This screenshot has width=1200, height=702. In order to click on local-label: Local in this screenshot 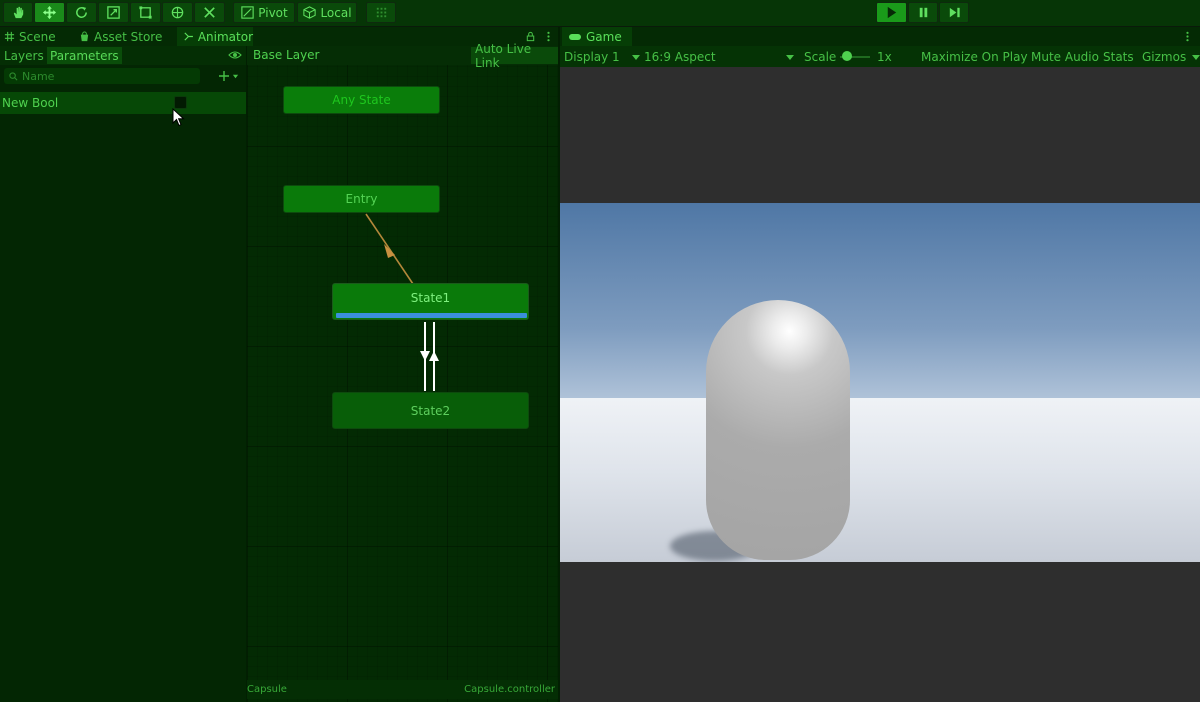, I will do `click(336, 12)`.